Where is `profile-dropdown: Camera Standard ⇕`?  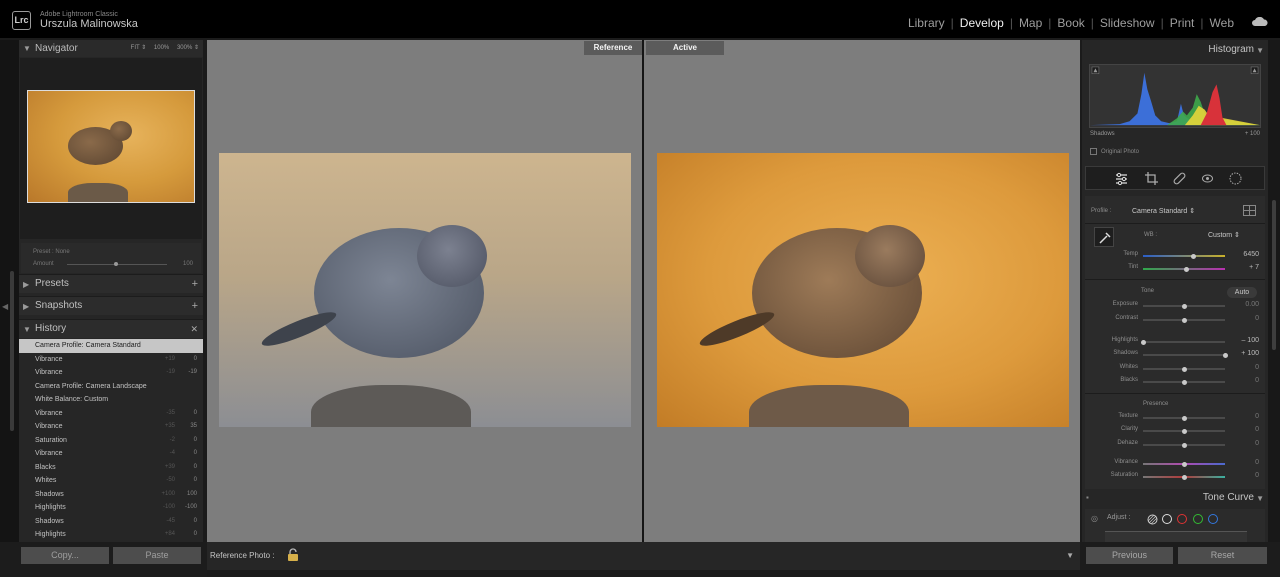
profile-dropdown: Camera Standard ⇕ is located at coordinates (1163, 211).